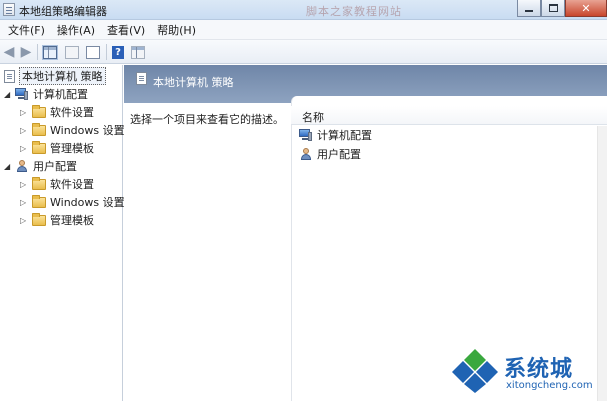 The width and height of the screenshot is (607, 401). I want to click on tree-item-user-config: ◢ 用户配置, so click(40, 166).